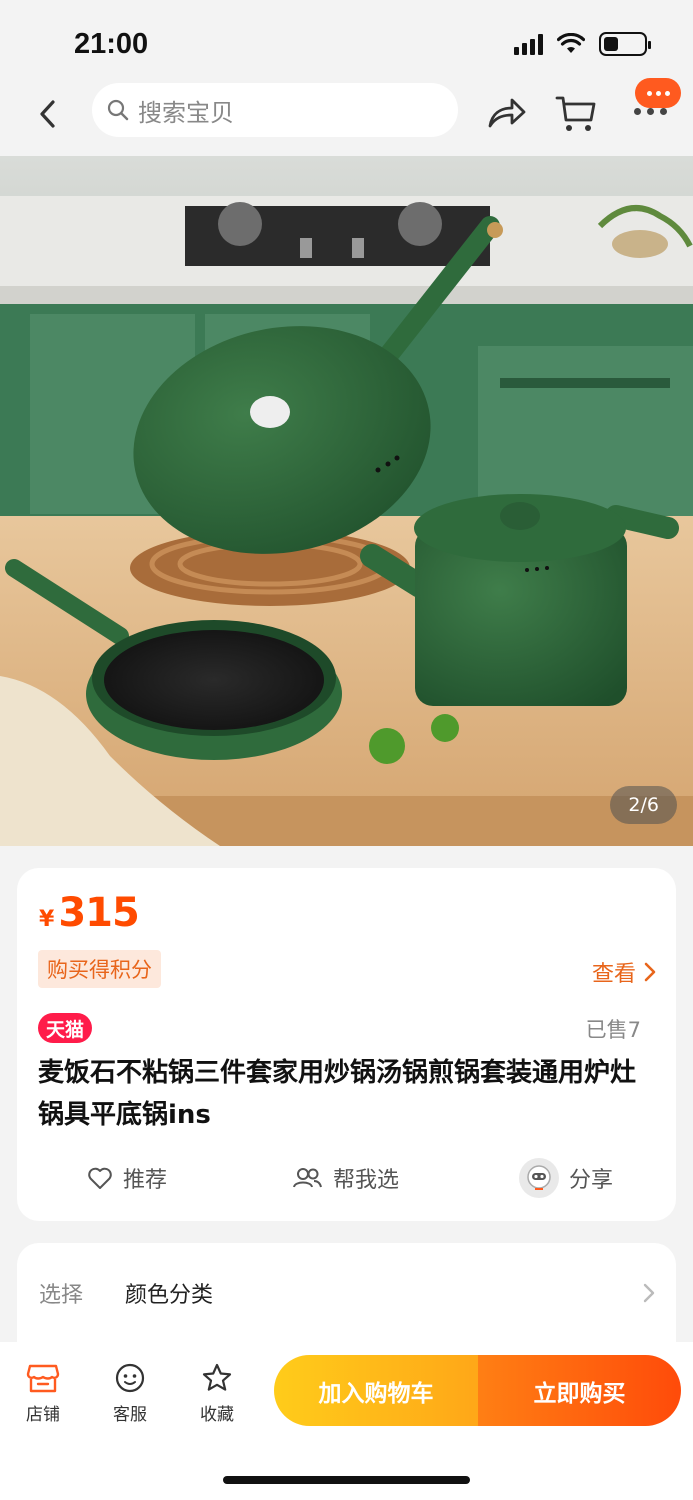 This screenshot has width=693, height=1500. What do you see at coordinates (217, 1377) in the screenshot?
I see `star-icon` at bounding box center [217, 1377].